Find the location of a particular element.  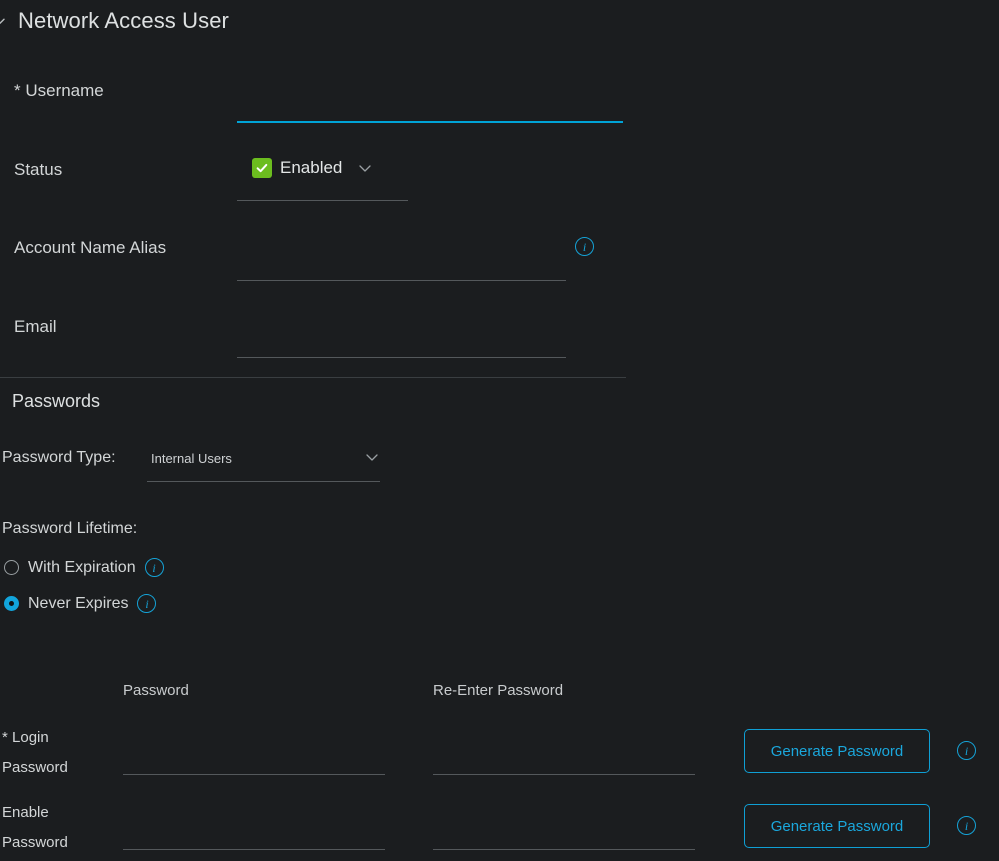

account-name-alias-label: Account Name Alias is located at coordinates (90, 247).